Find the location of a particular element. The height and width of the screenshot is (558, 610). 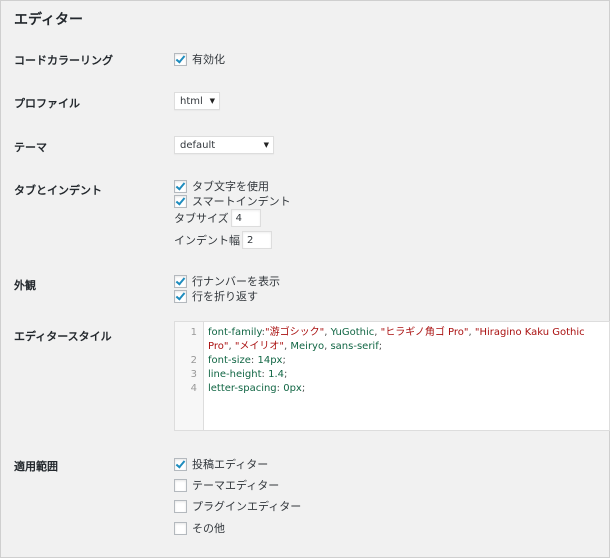

use-tab-option: タブ文字を使用 is located at coordinates (221, 186).